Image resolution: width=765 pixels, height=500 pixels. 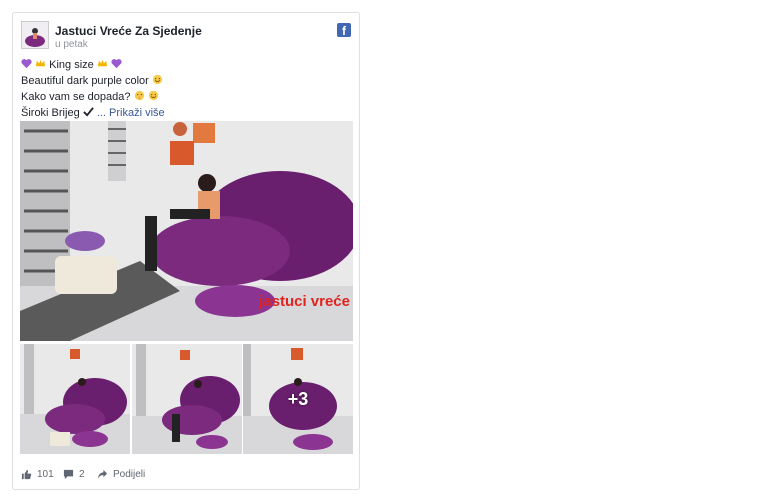 I want to click on text-line-3: Kako vam se dopada?, so click(x=186, y=97).